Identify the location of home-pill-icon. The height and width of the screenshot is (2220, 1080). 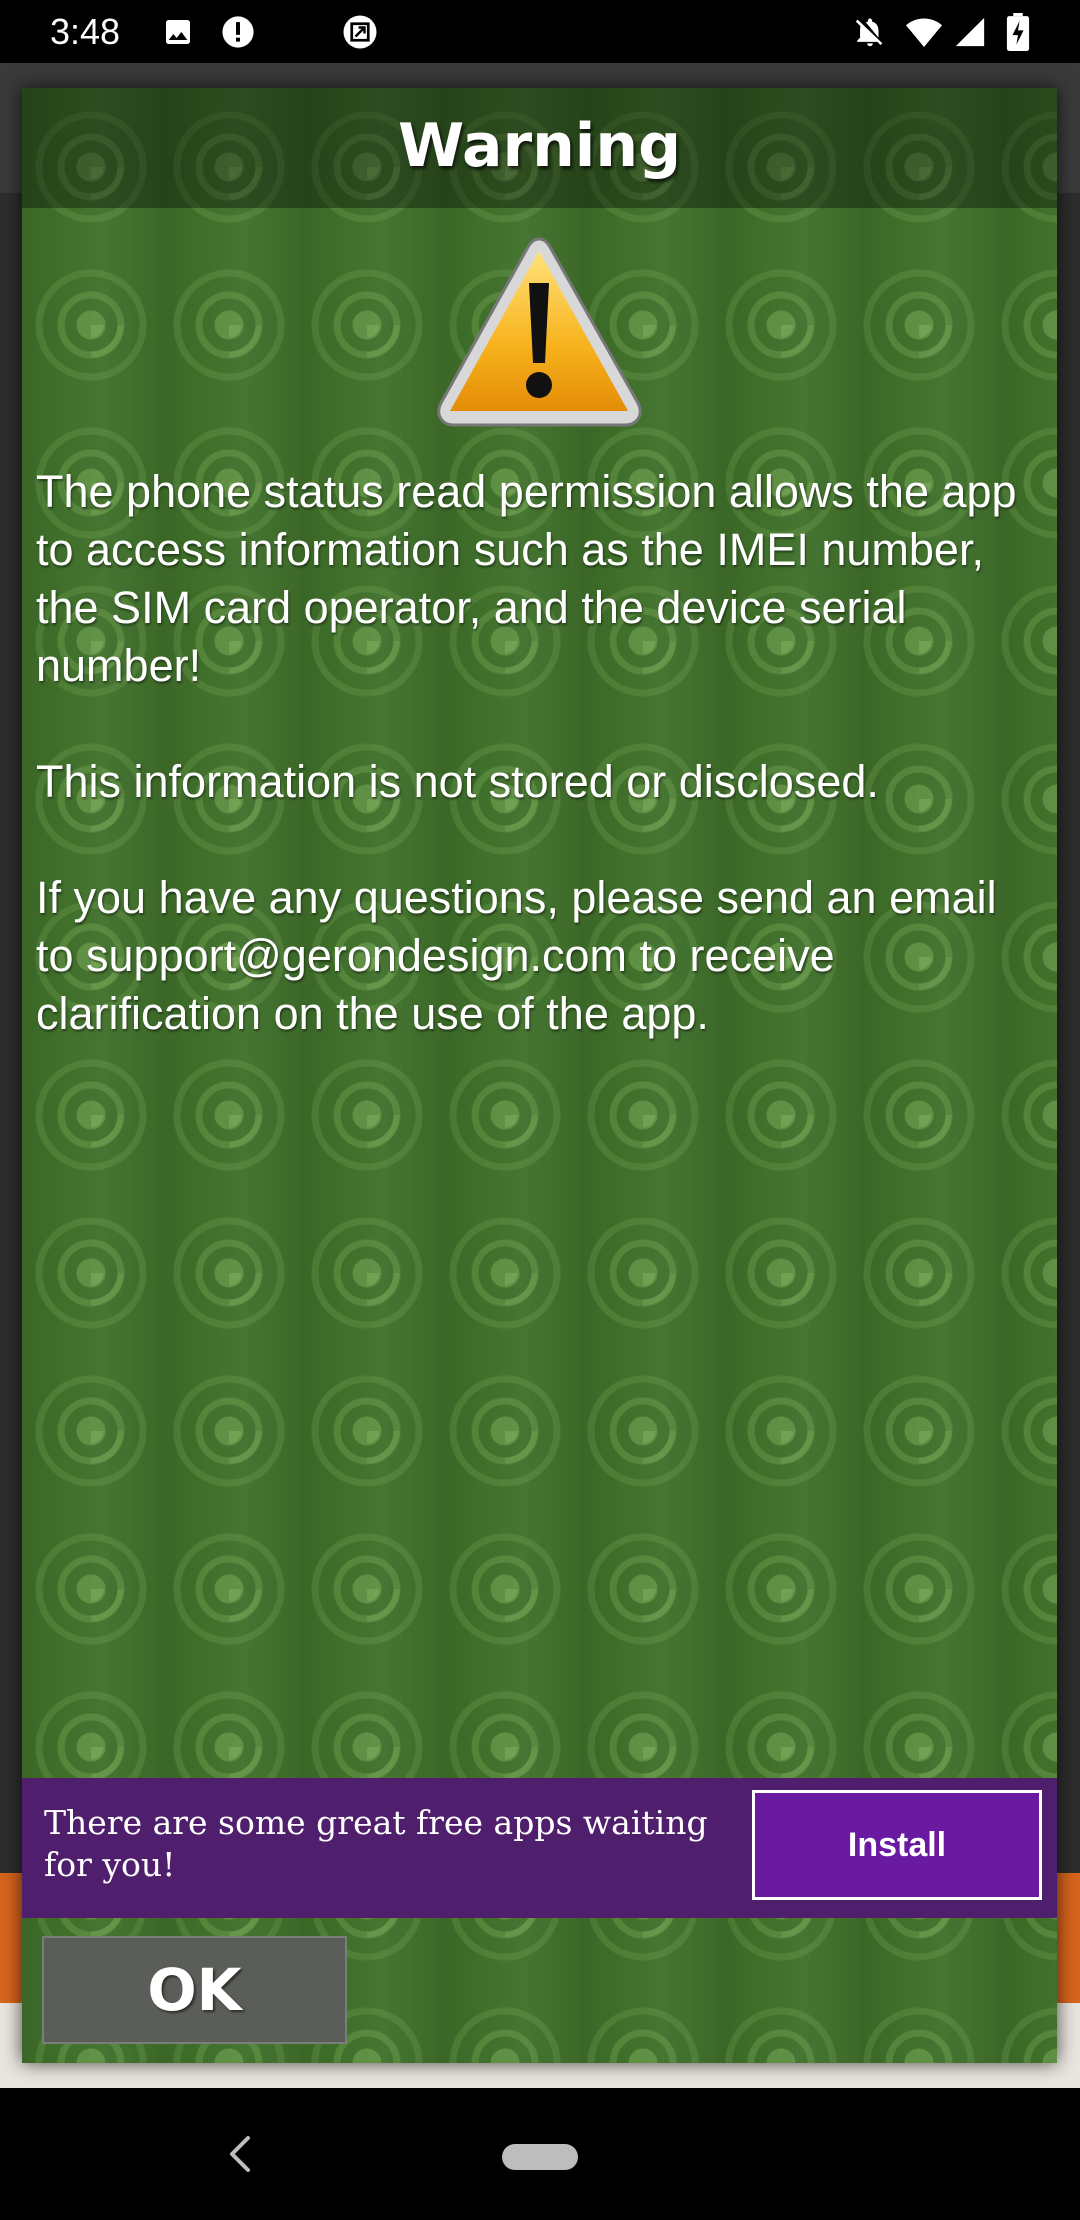
(540, 2157).